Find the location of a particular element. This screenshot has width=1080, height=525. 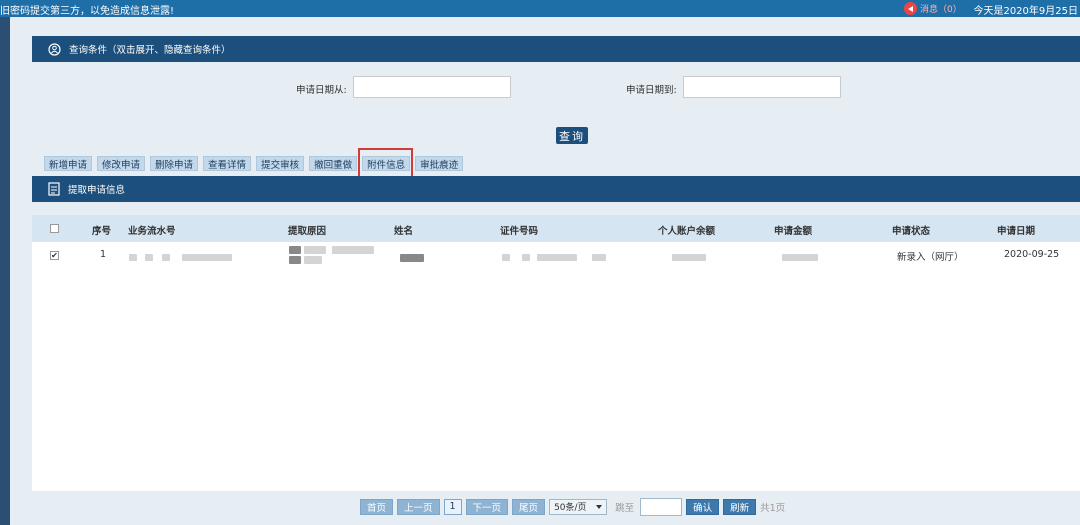

redacted-balance is located at coordinates (689, 257).